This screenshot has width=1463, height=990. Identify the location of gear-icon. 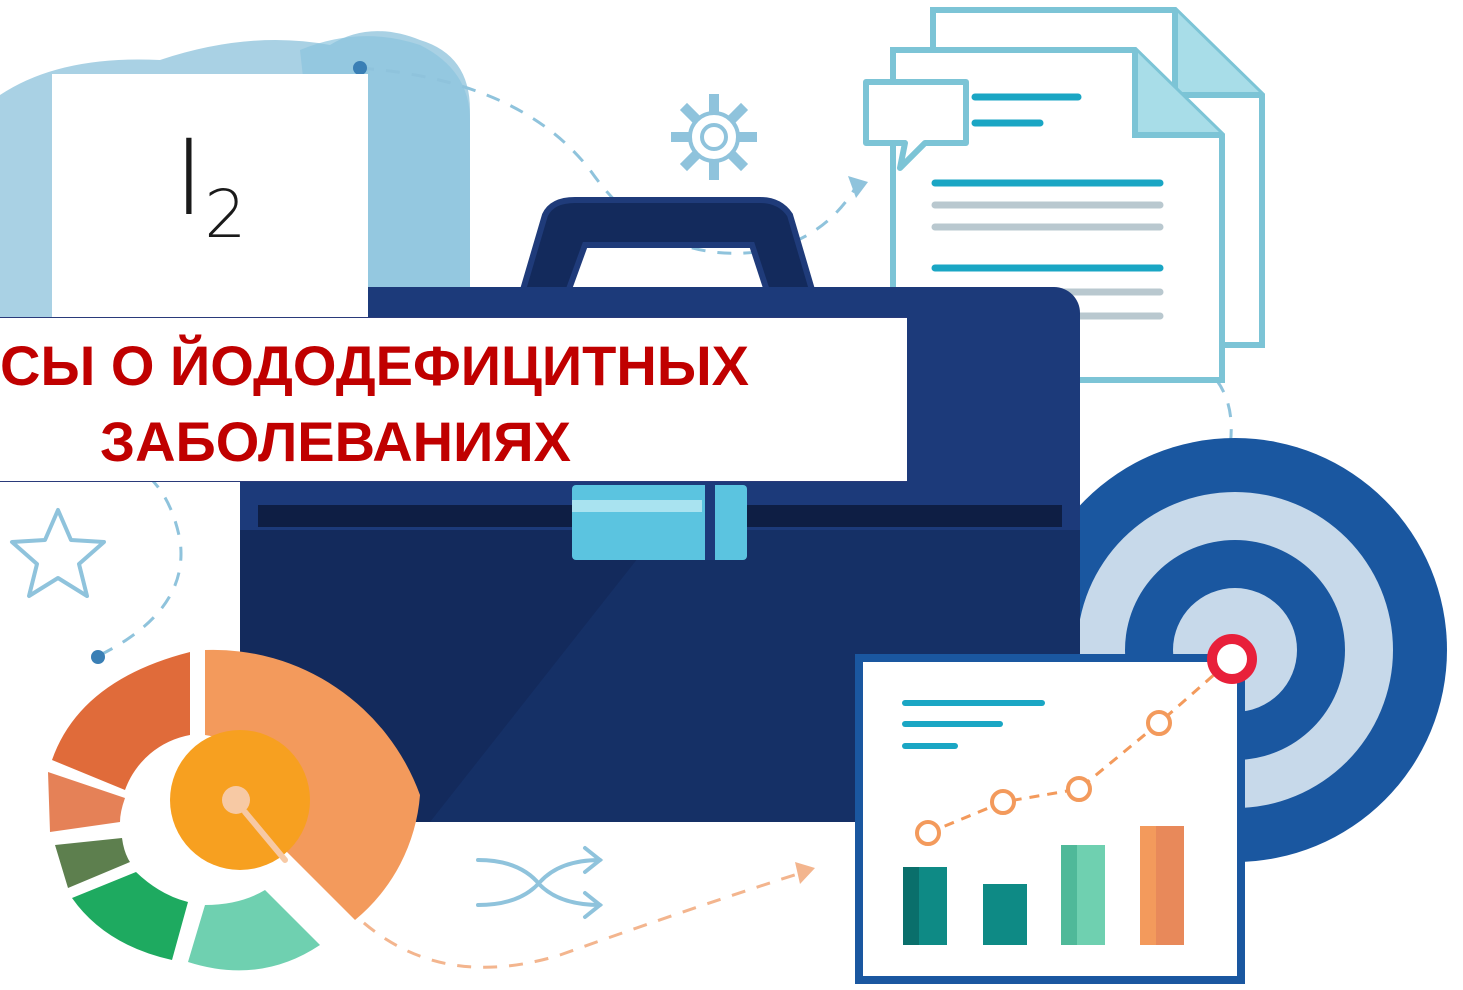
(714, 137).